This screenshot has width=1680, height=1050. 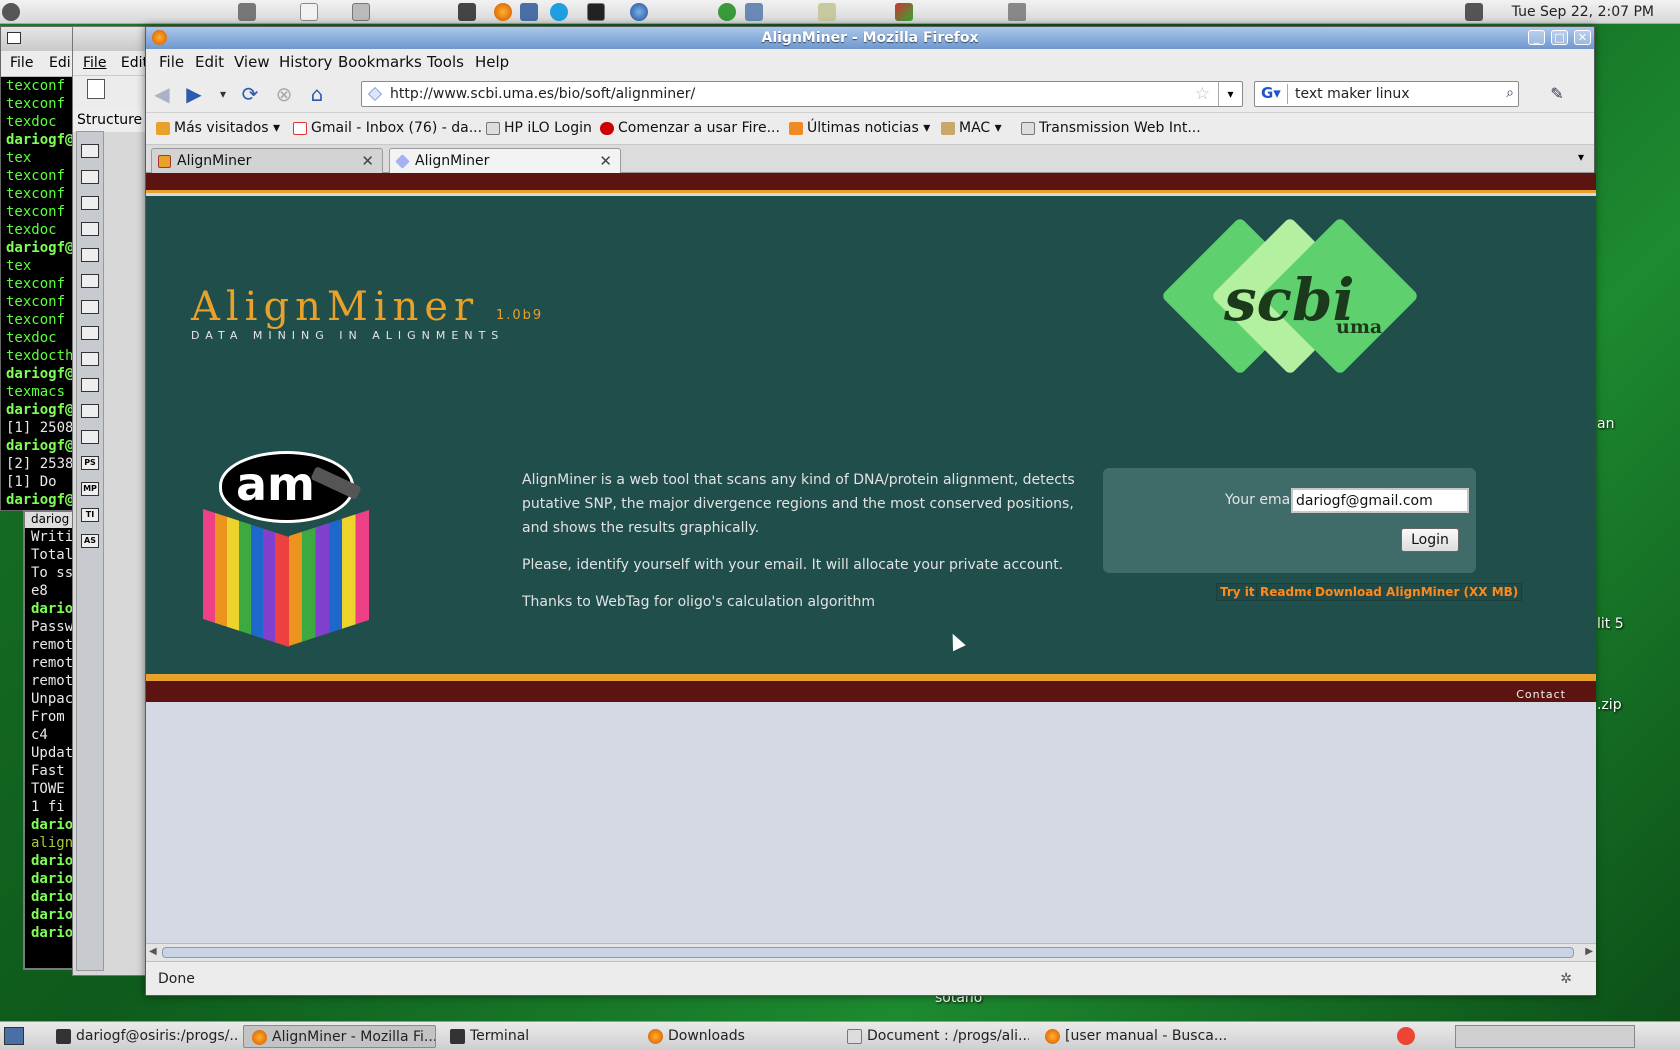 I want to click on printer-icon, so click(x=361, y=12).